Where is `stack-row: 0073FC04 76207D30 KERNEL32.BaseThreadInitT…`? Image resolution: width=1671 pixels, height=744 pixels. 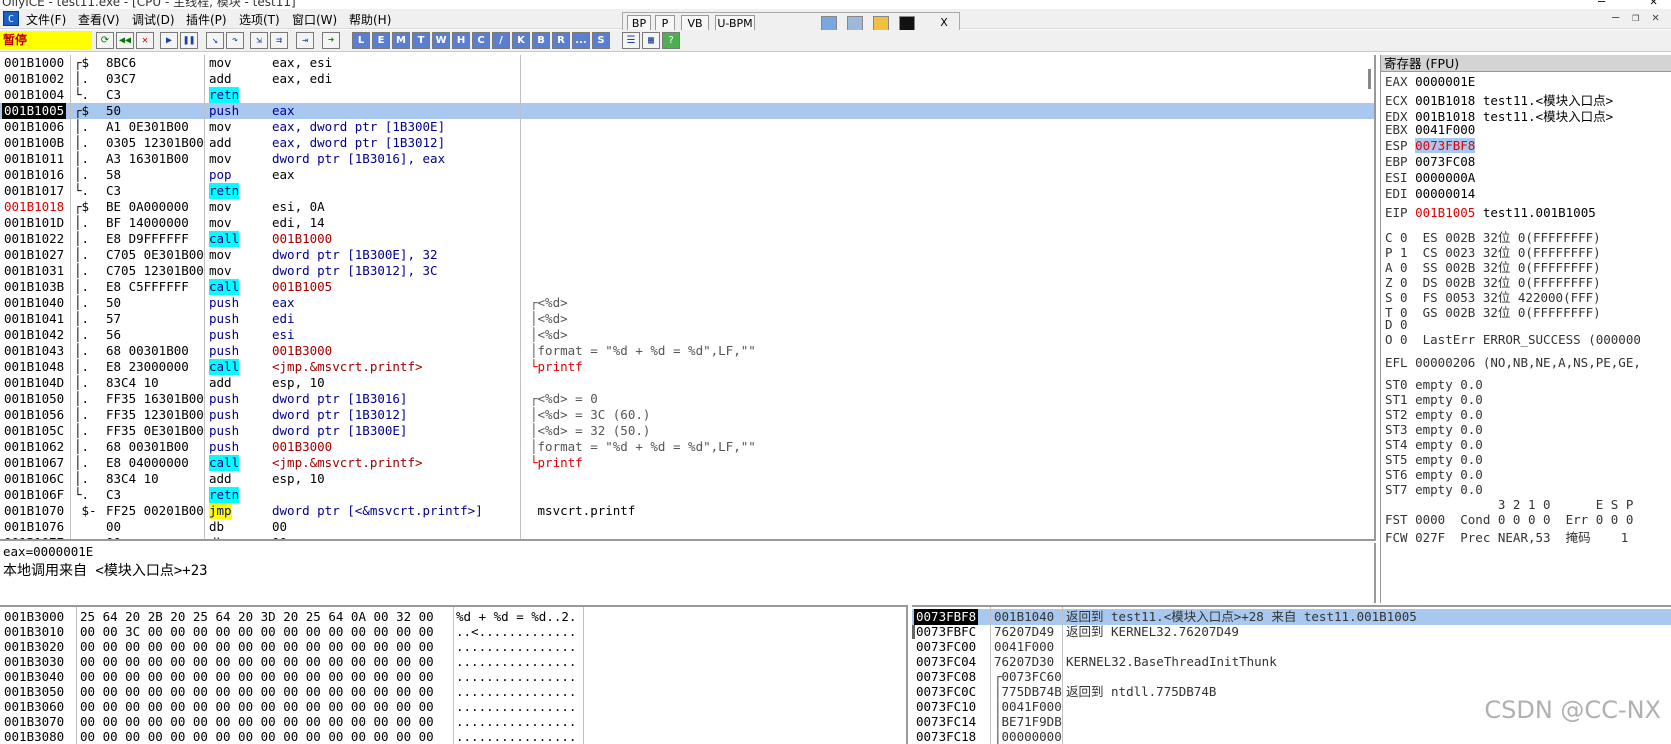
stack-row: 0073FC04 76207D30 KERNEL32.BaseThreadInitT… is located at coordinates (1291, 662).